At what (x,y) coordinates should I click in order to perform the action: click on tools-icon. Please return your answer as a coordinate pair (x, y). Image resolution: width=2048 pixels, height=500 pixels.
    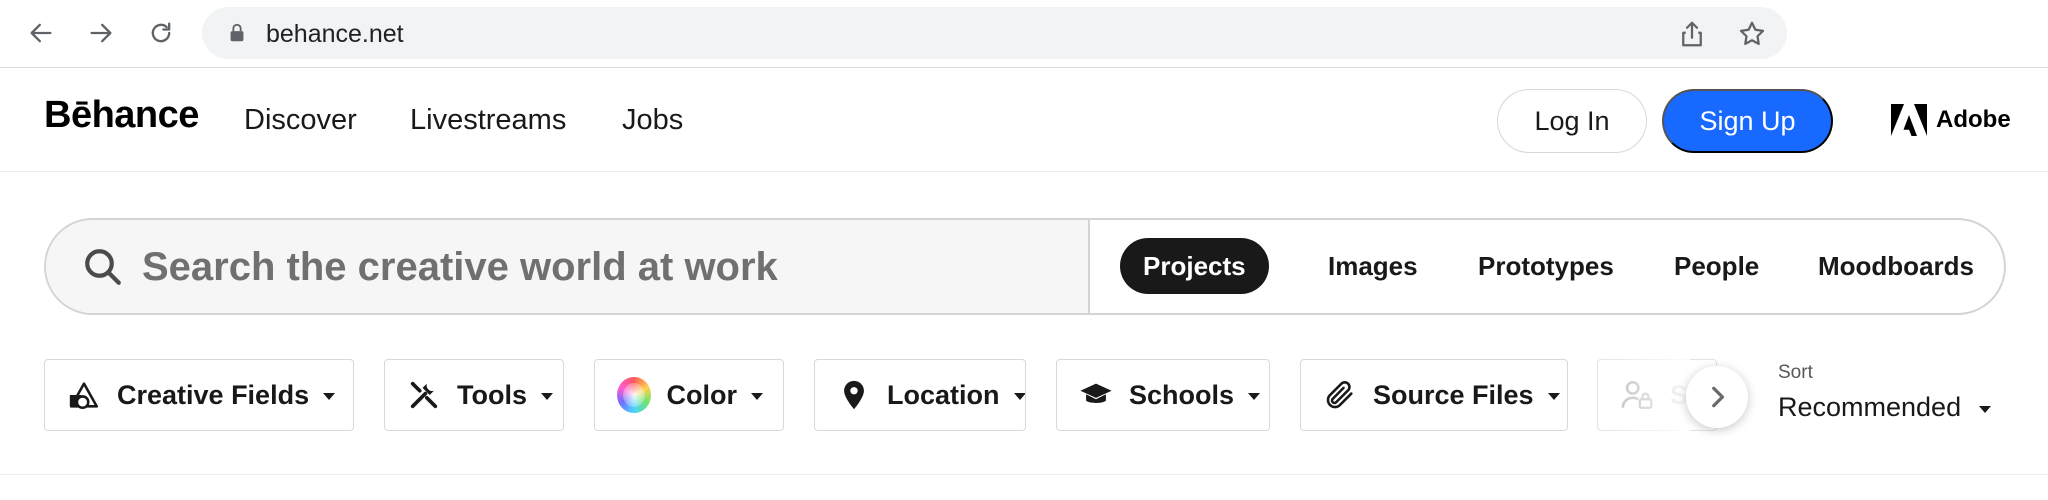
    Looking at the image, I should click on (424, 395).